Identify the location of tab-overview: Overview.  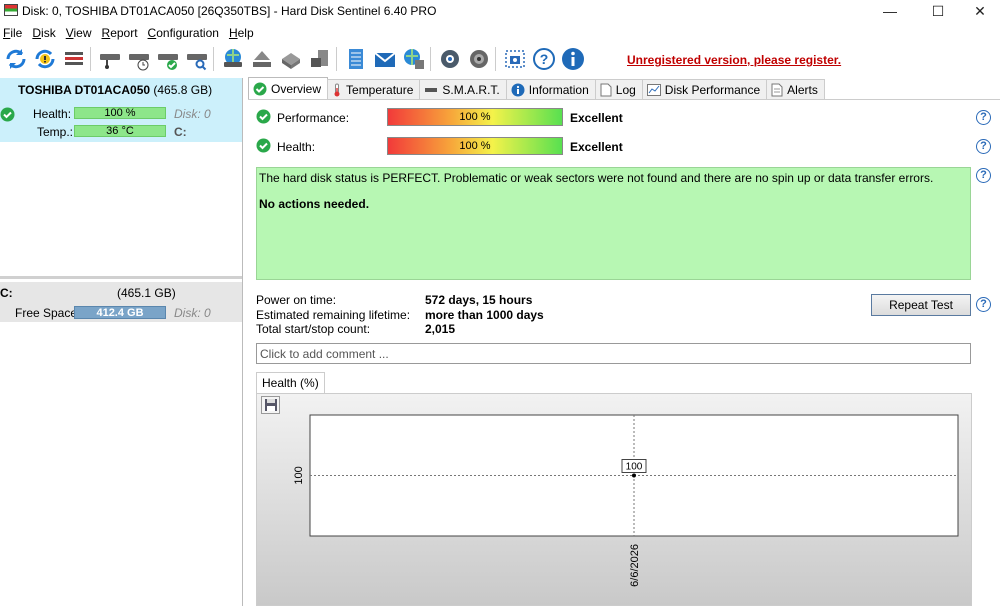
(288, 88).